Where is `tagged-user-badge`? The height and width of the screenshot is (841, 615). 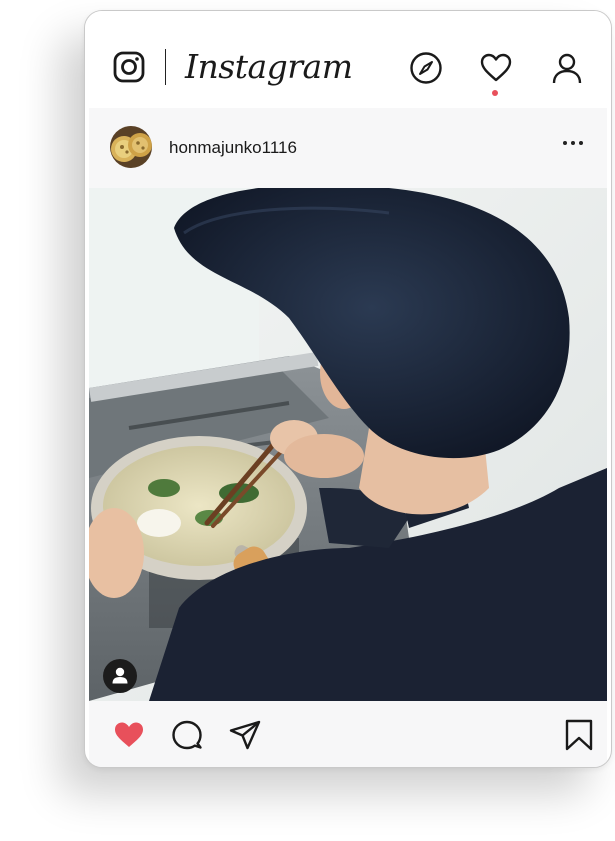
tagged-user-badge is located at coordinates (120, 676).